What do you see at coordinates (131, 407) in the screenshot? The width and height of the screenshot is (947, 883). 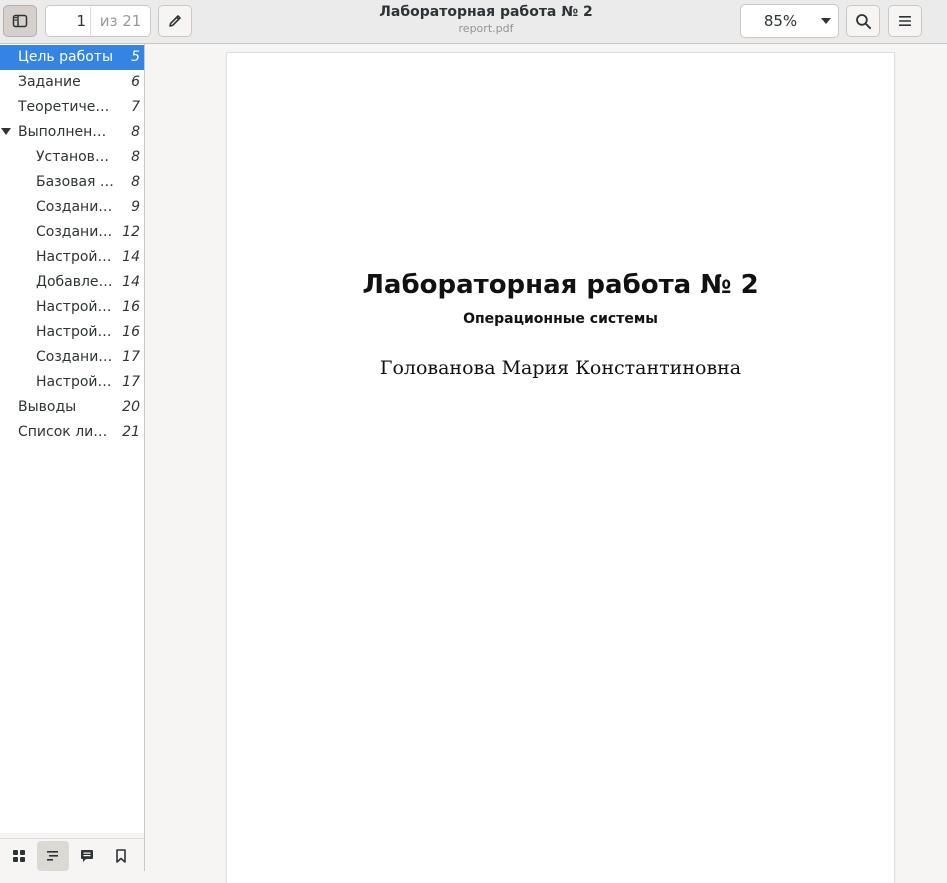 I see `outline-item-page: 20` at bounding box center [131, 407].